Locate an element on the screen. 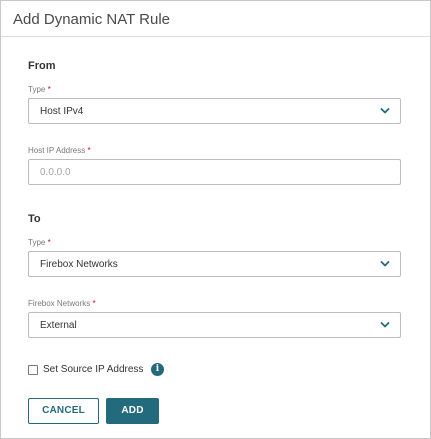  firebox-networks-select: External is located at coordinates (214, 325).